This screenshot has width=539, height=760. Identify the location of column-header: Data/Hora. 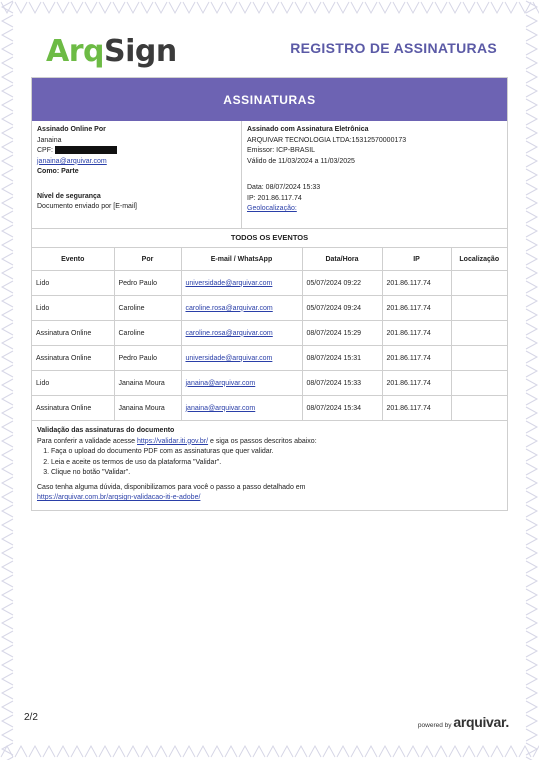
(342, 259).